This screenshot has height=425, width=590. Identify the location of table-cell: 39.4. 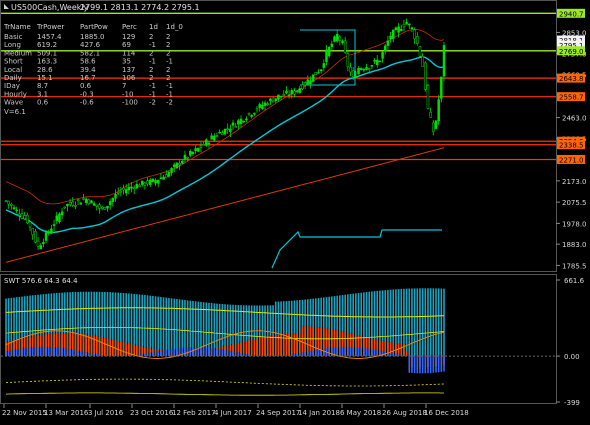
(88, 70).